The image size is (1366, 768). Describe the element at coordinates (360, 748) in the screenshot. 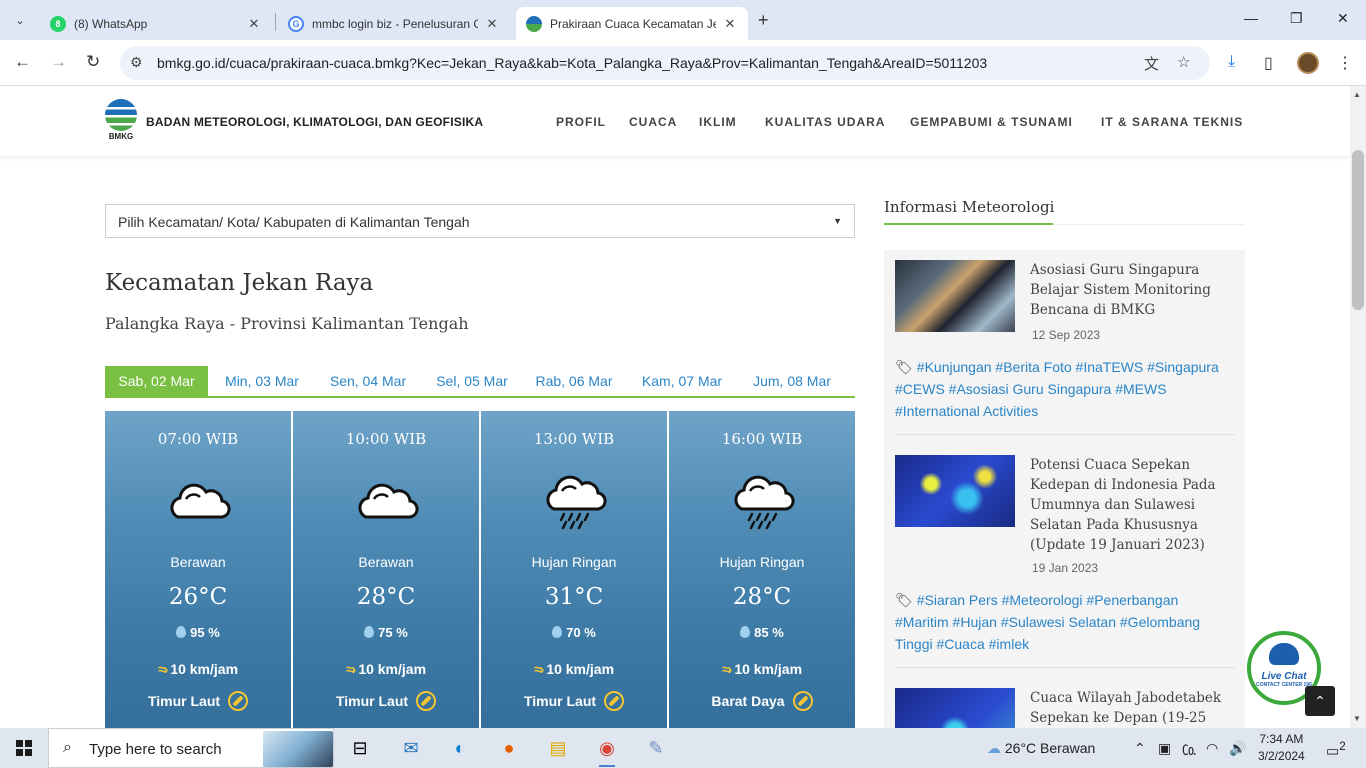

I see `task-view-icon: ⊟` at that location.